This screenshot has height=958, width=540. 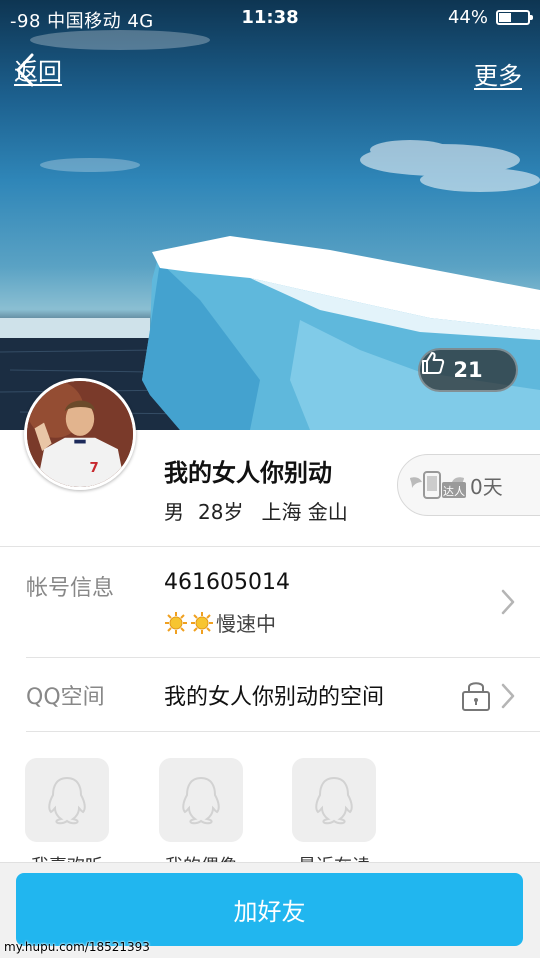 I want to click on like-button: 21, so click(x=468, y=370).